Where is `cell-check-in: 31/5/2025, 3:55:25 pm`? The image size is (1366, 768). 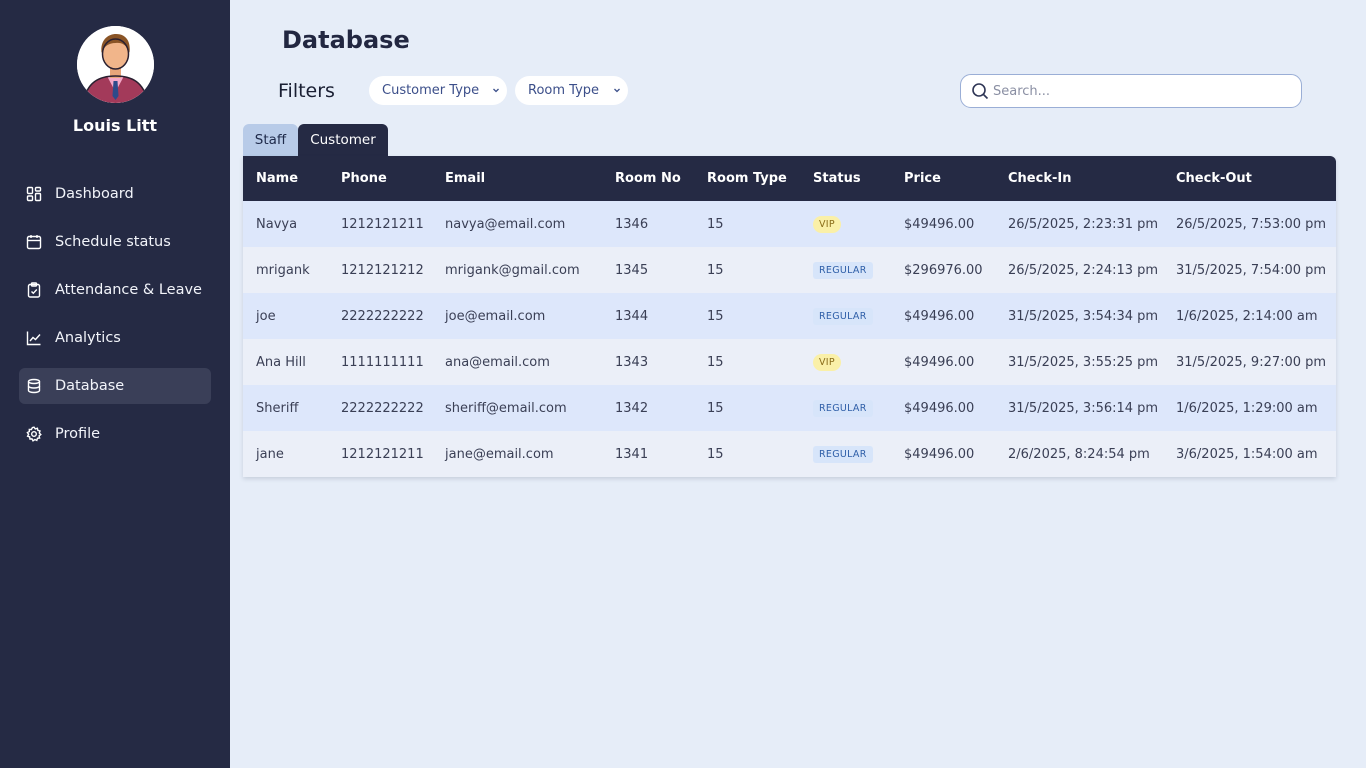 cell-check-in: 31/5/2025, 3:55:25 pm is located at coordinates (1083, 362).